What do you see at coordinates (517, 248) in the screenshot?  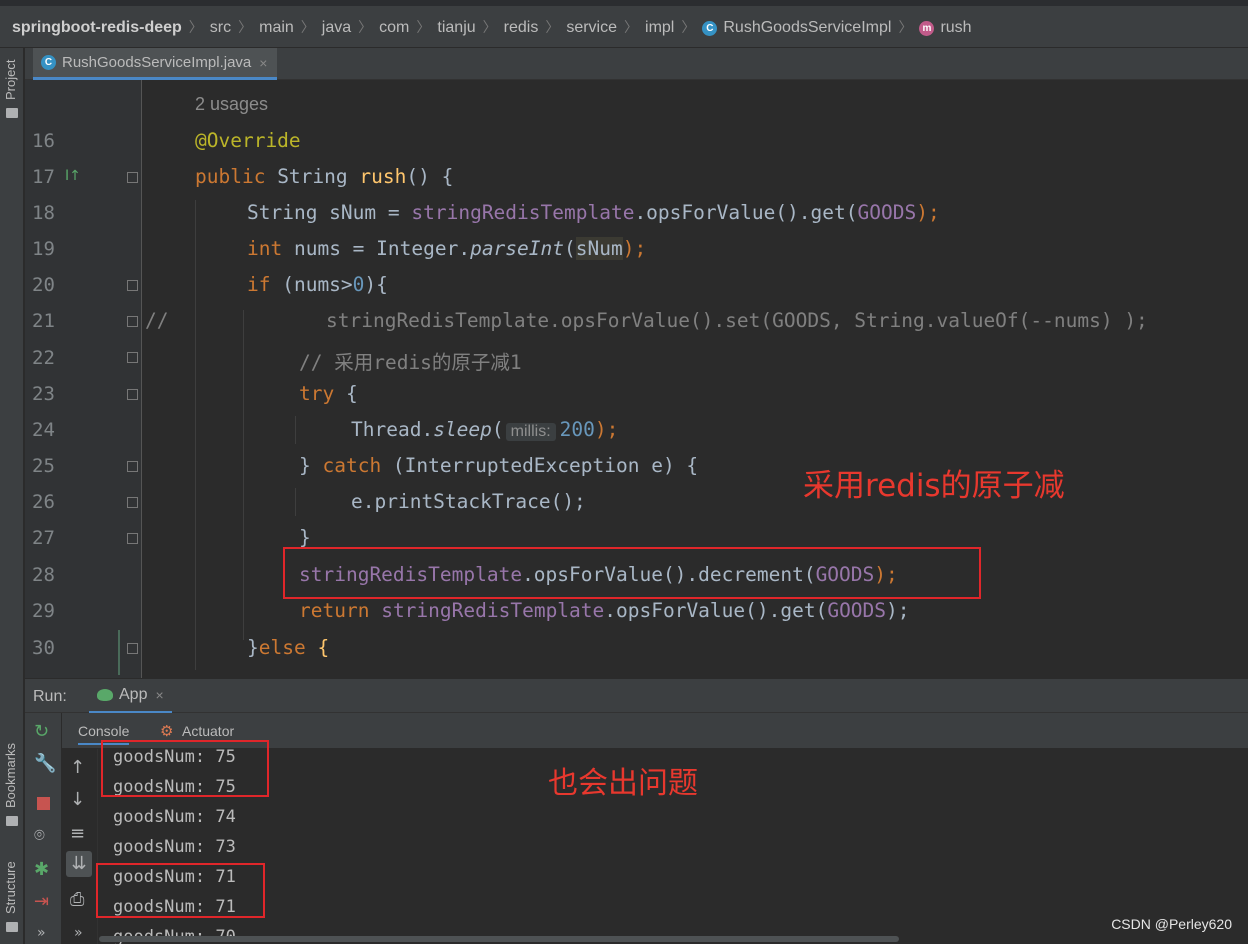 I see `method-token: parseInt` at bounding box center [517, 248].